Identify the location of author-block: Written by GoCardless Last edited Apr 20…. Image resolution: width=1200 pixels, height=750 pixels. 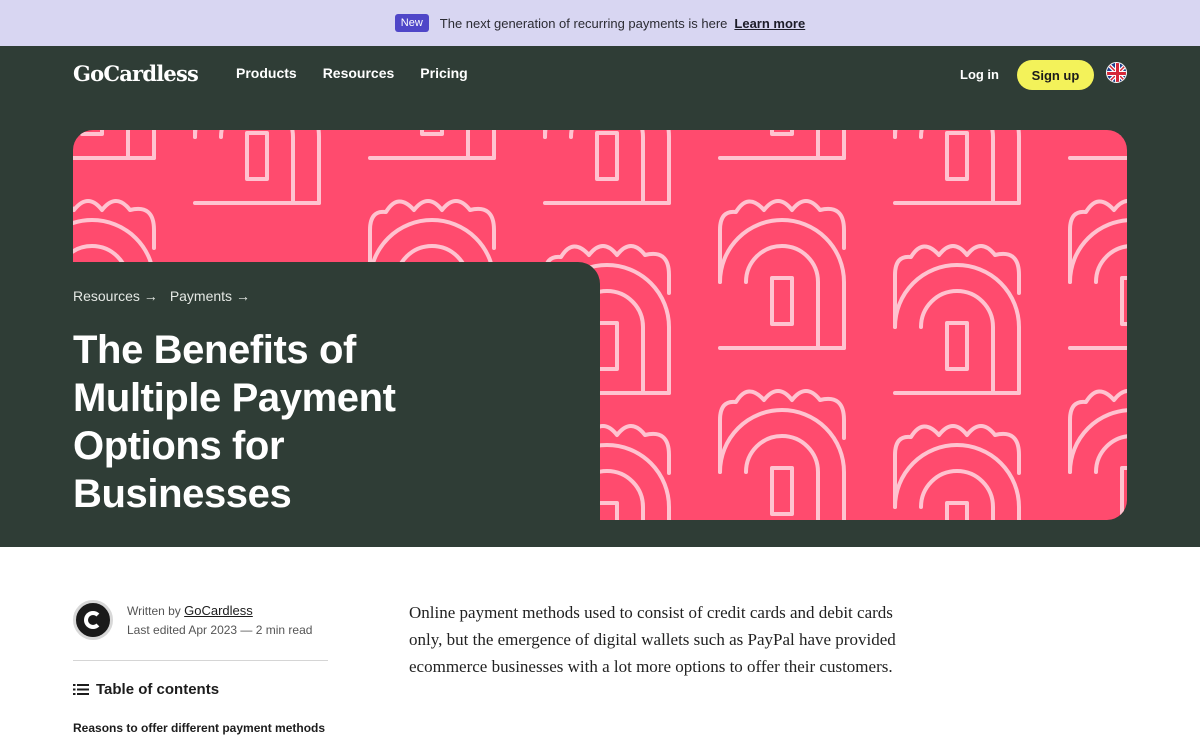
(192, 620).